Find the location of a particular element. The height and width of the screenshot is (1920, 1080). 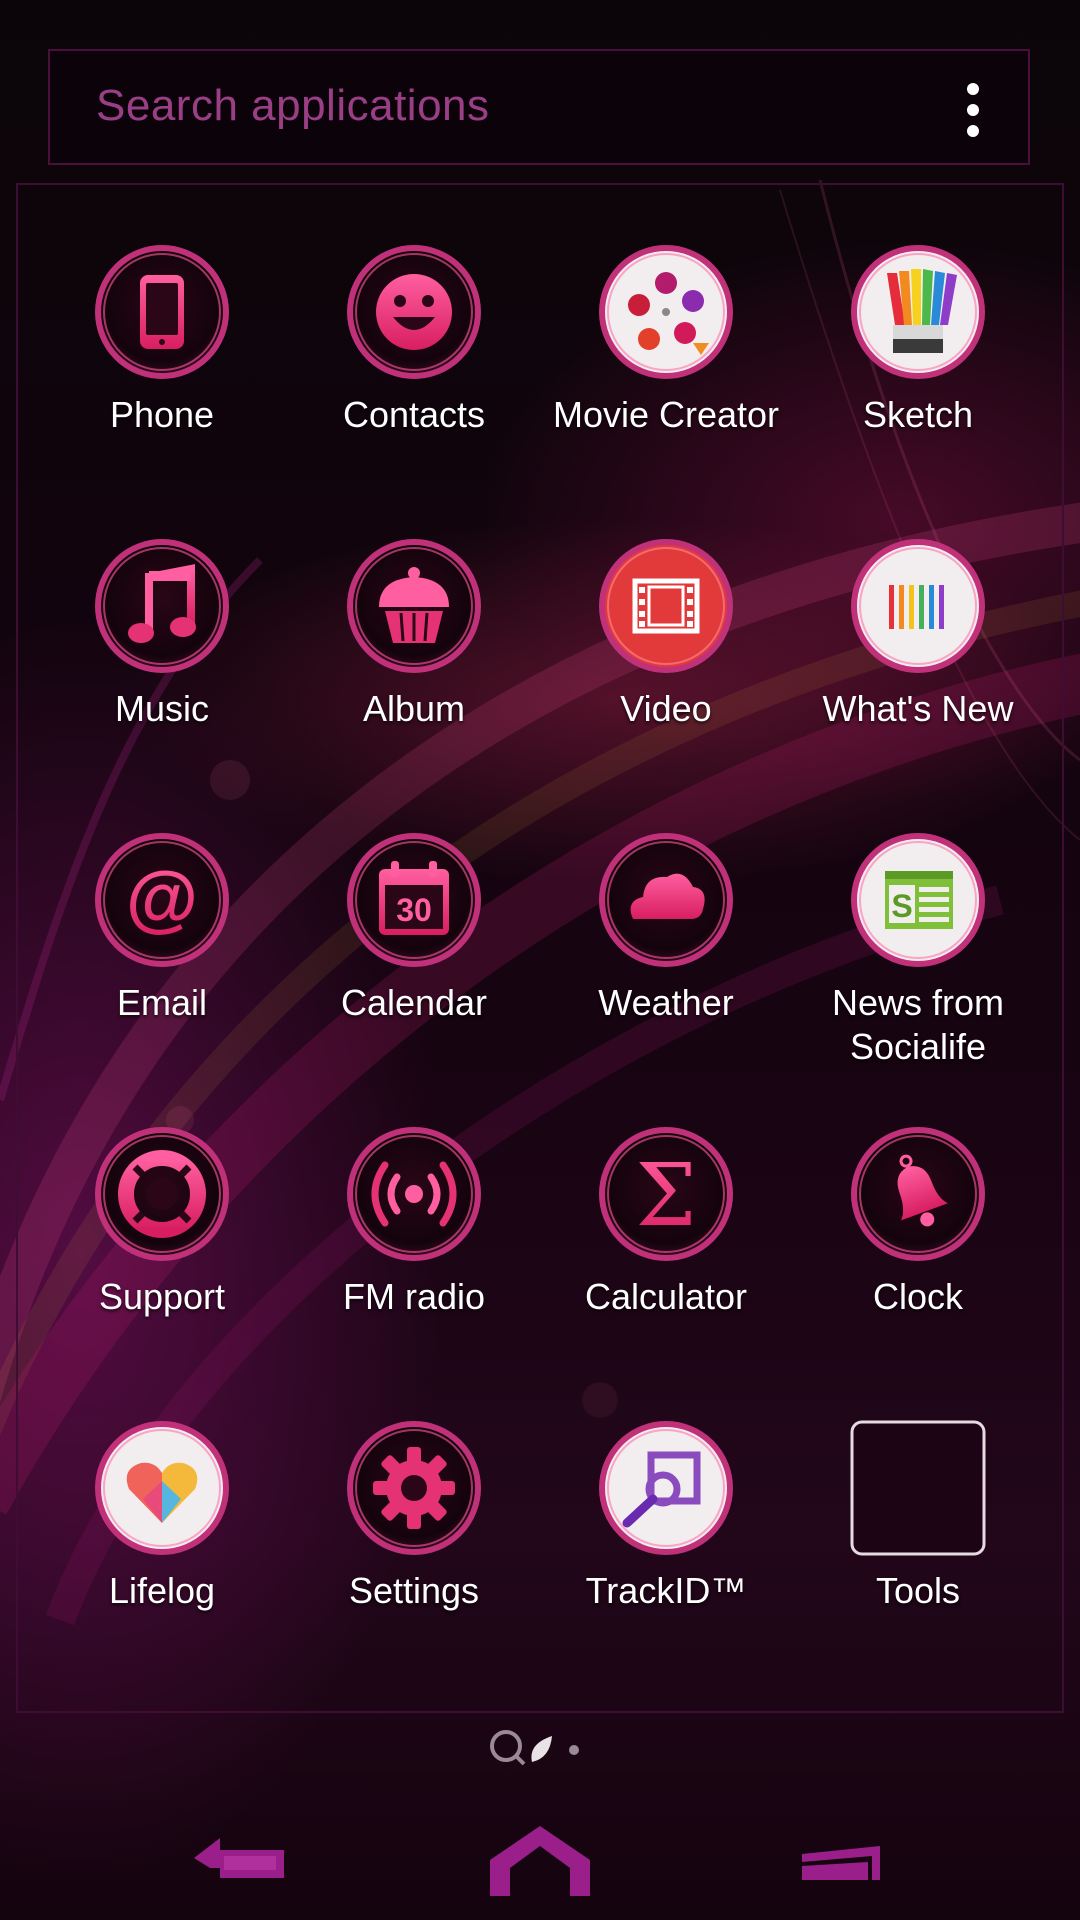

app-settings: Settings is located at coordinates (414, 1549).